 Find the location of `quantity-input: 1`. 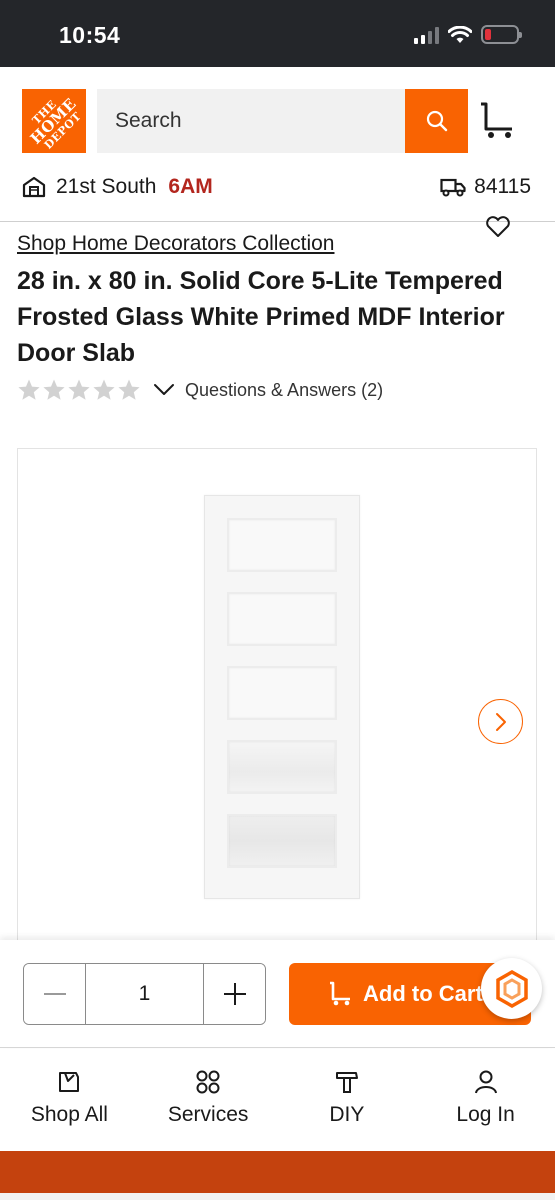

quantity-input: 1 is located at coordinates (144, 994).